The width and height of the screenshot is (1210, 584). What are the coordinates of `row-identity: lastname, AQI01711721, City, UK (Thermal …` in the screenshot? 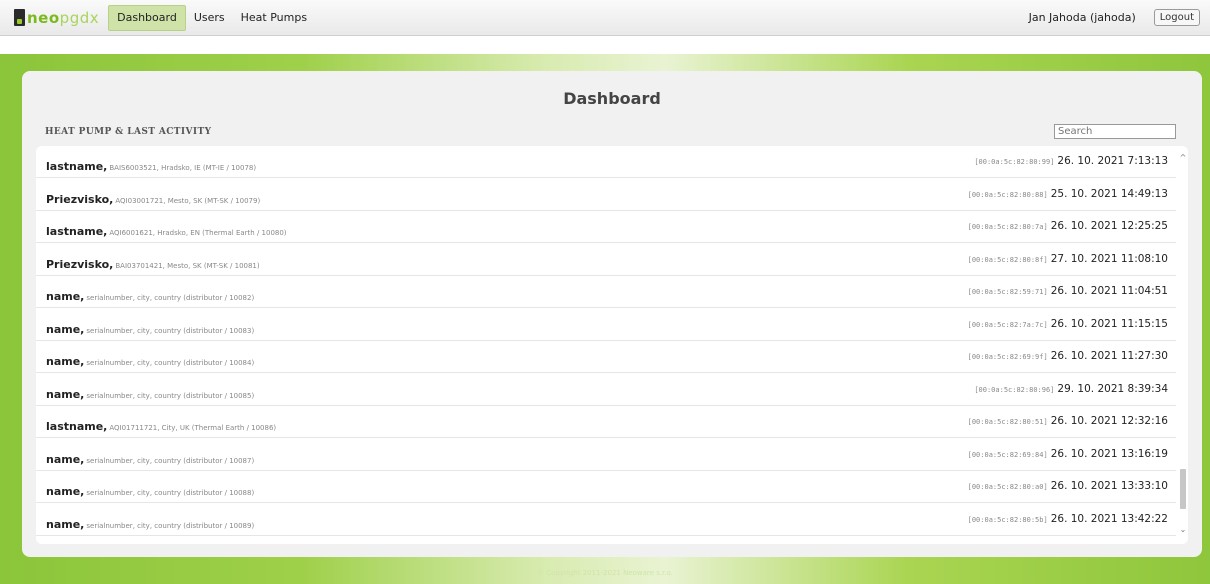 It's located at (161, 424).